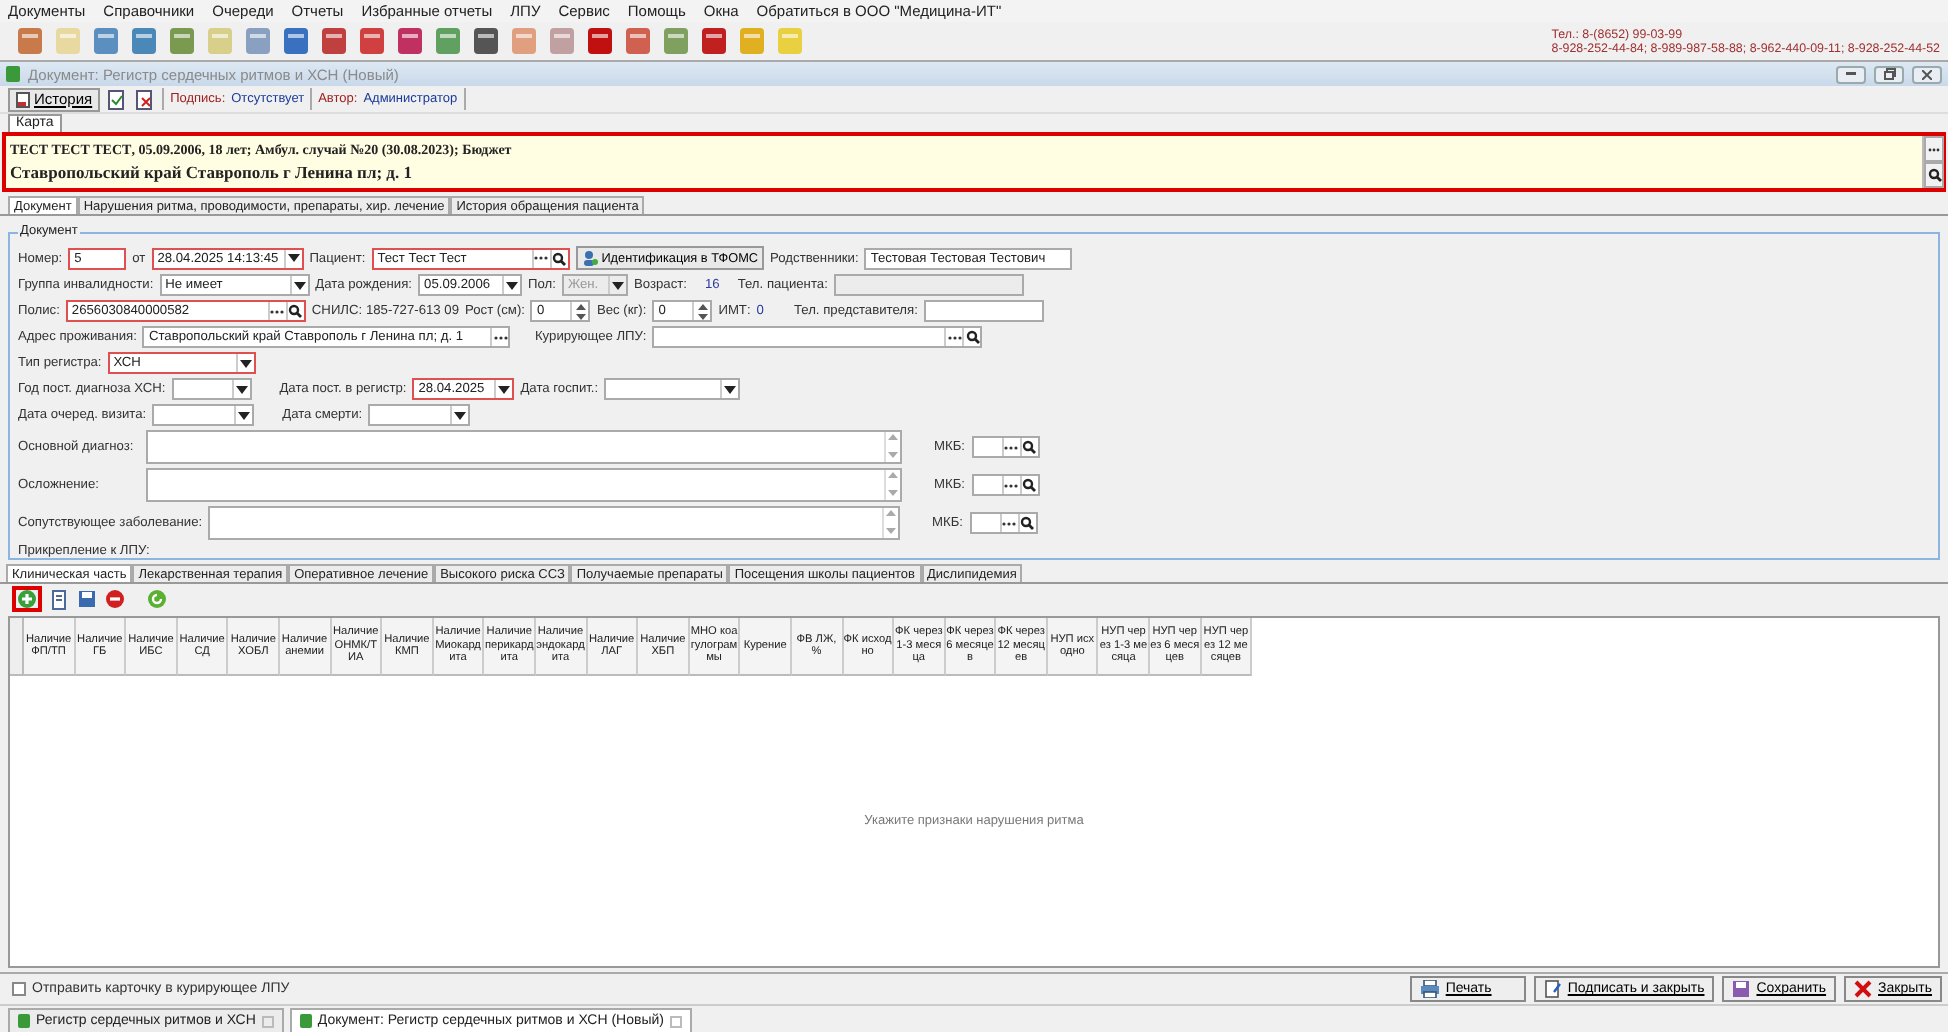  Describe the element at coordinates (1429, 989) in the screenshot. I see `printer-icon` at that location.